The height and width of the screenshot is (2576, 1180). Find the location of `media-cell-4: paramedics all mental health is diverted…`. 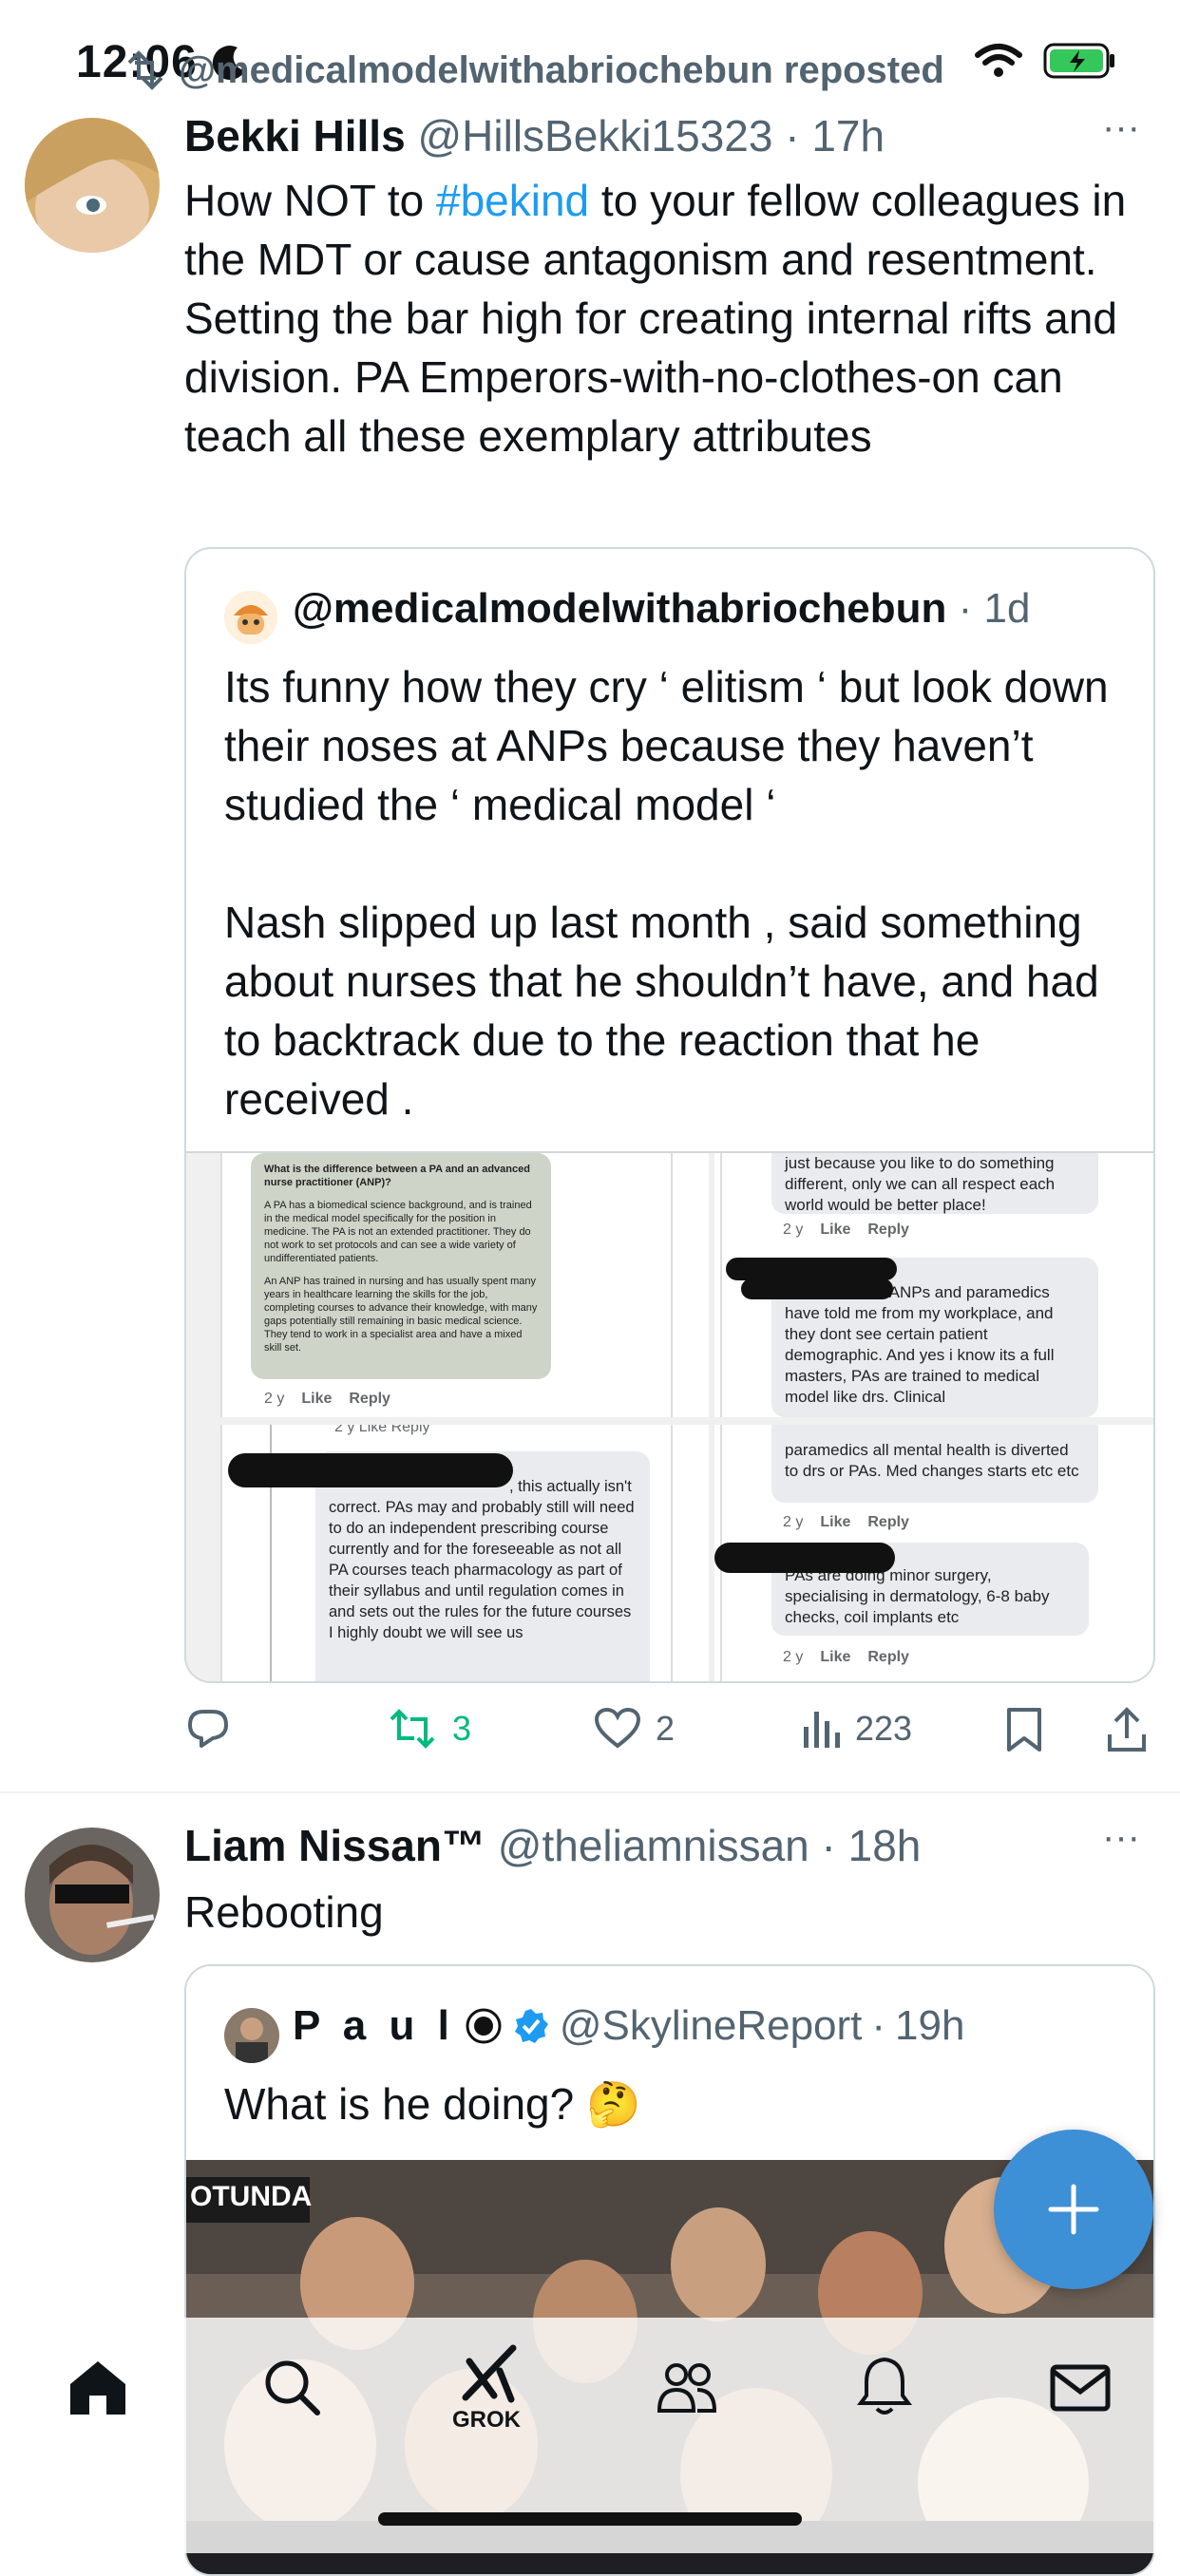

media-cell-4: paramedics all mental health is diverted… is located at coordinates (933, 1553).